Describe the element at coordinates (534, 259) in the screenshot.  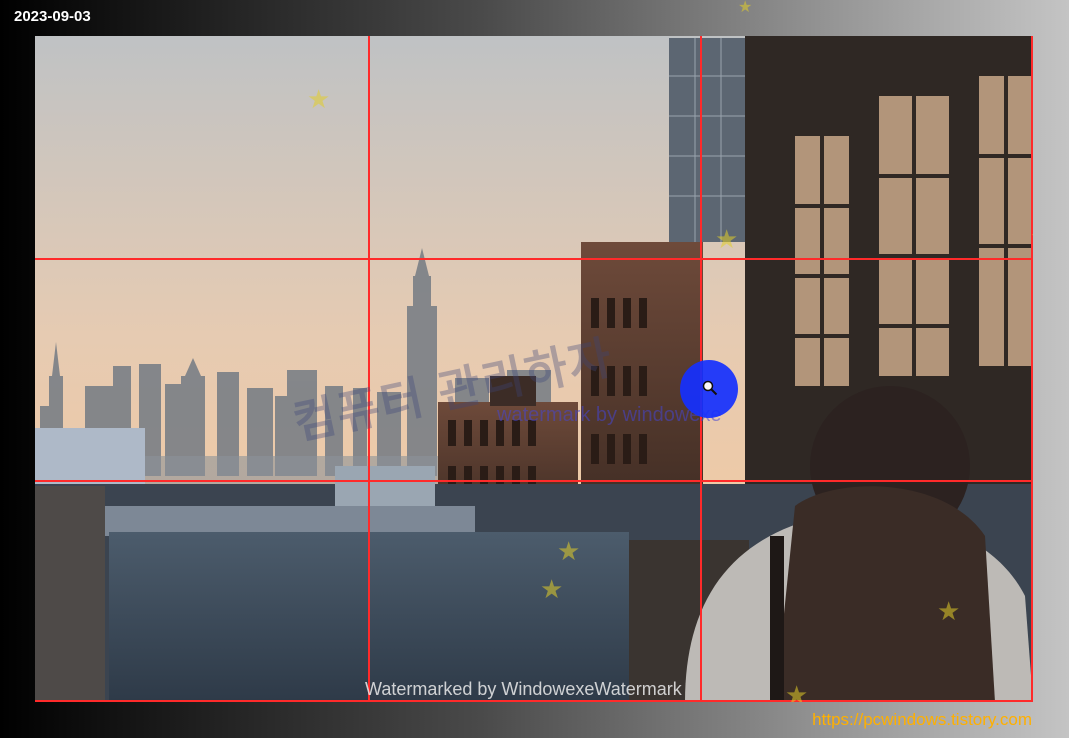
I see `grid-line-horizontal-top` at that location.